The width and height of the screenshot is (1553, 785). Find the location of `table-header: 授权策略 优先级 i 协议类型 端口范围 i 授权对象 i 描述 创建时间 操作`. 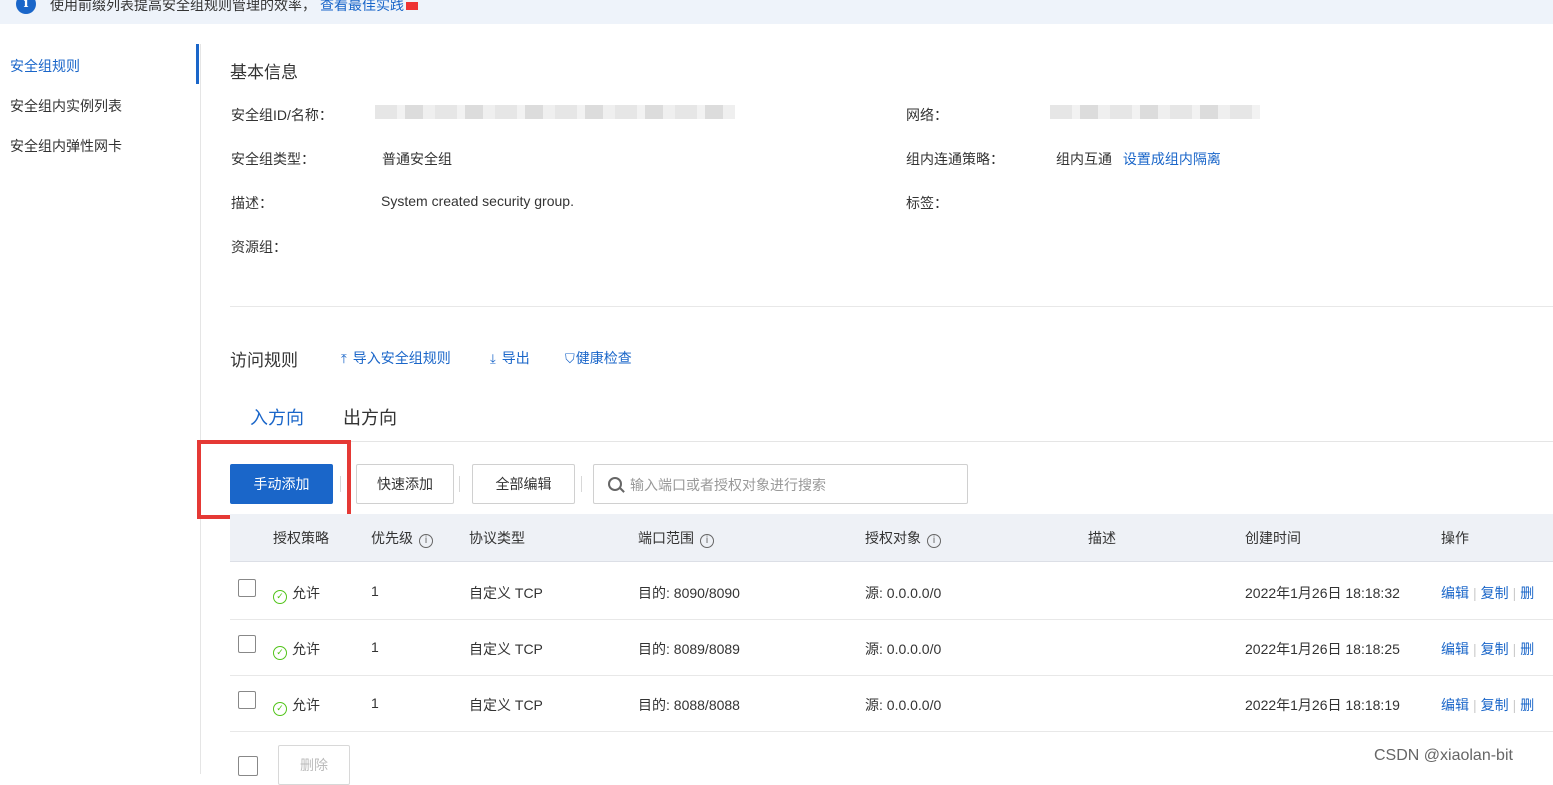

table-header: 授权策略 优先级 i 协议类型 端口范围 i 授权对象 i 描述 创建时间 操作 is located at coordinates (891, 538).